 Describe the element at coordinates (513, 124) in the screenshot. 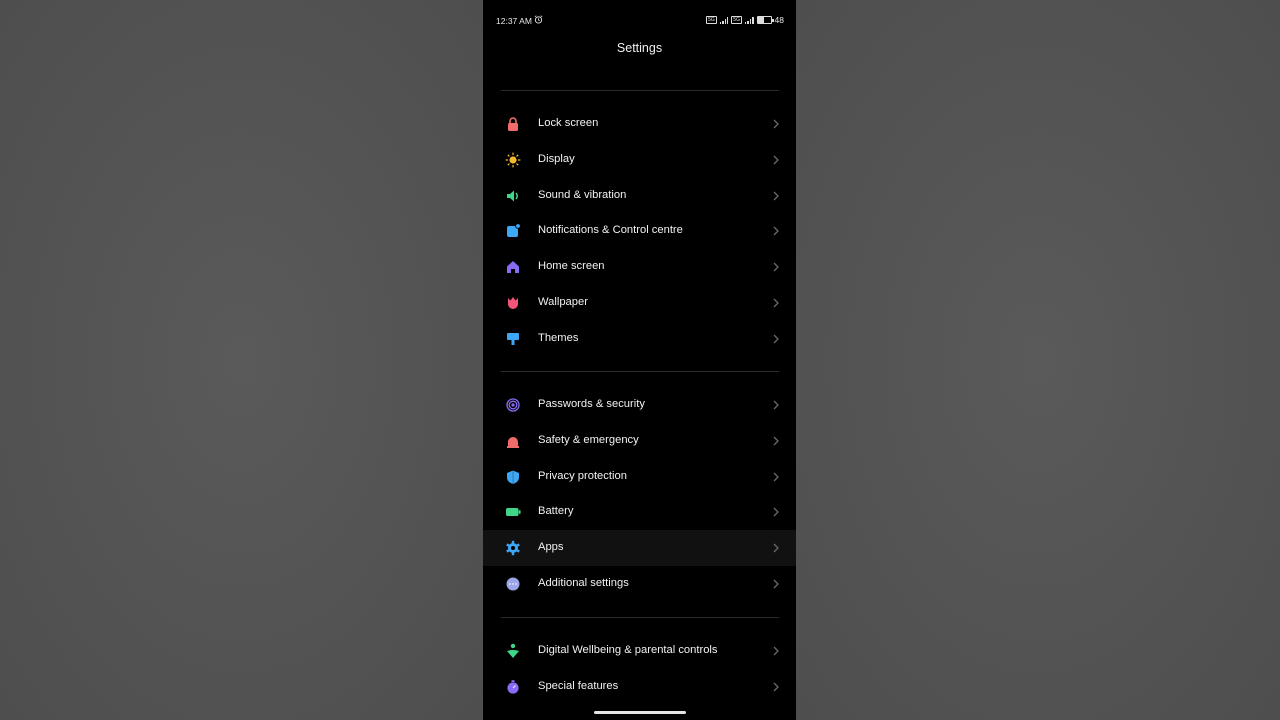

I see `lock-icon` at that location.